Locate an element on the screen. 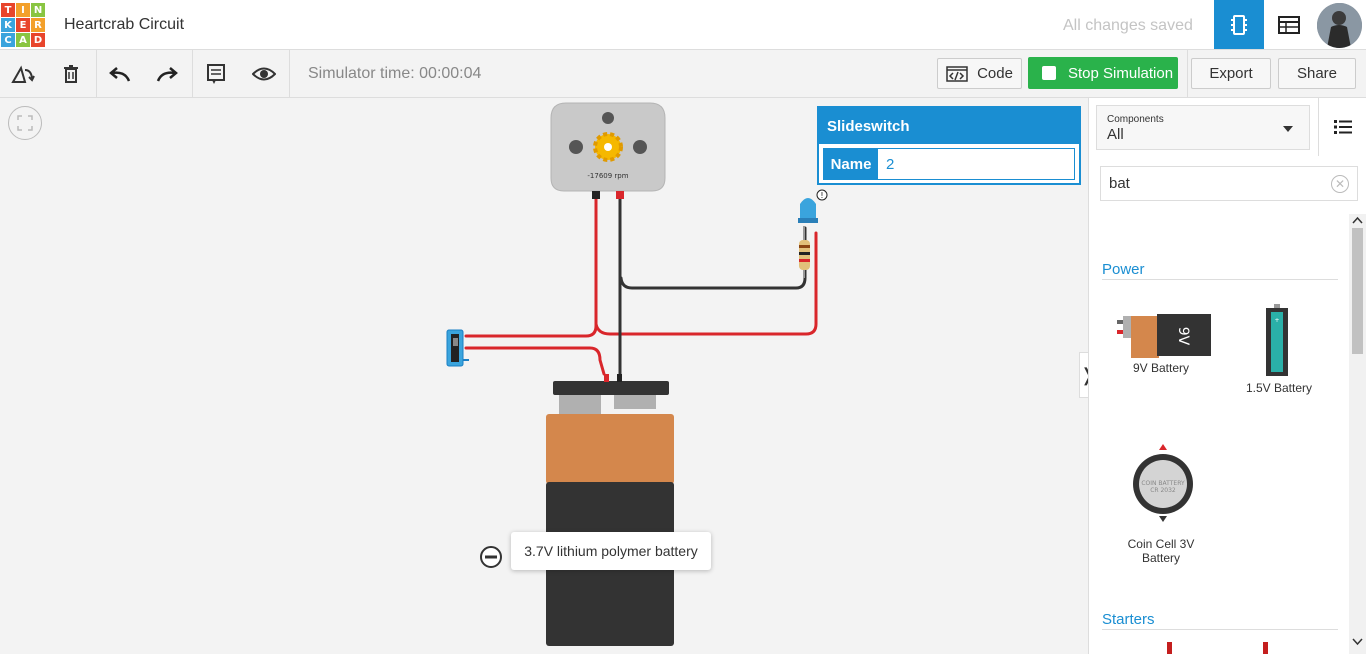 This screenshot has height=654, width=1366. component-1-5v-battery: + 1.5V Battery is located at coordinates (1279, 346).